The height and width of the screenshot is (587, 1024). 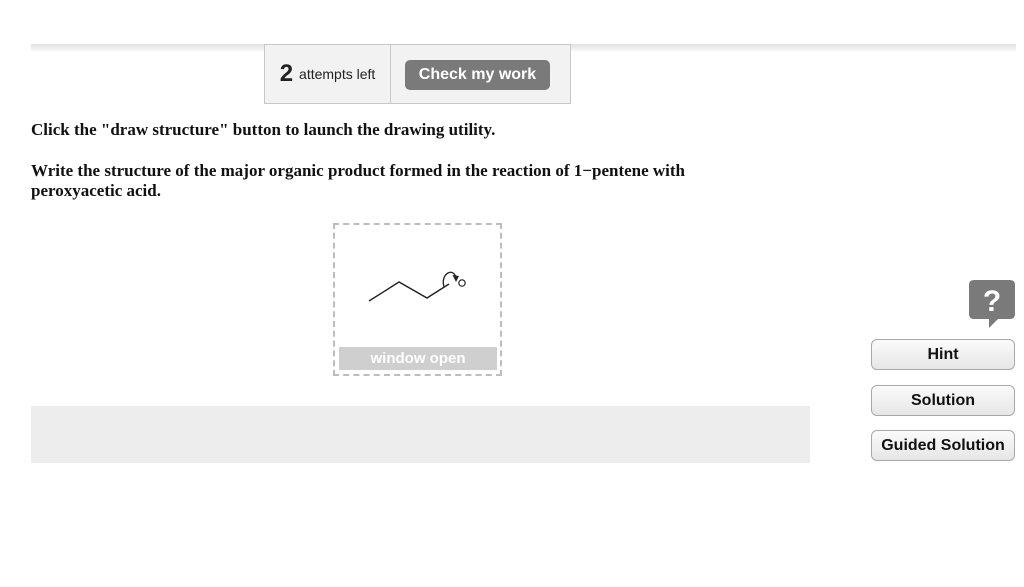 What do you see at coordinates (462, 283) in the screenshot?
I see `oxygen-atom` at bounding box center [462, 283].